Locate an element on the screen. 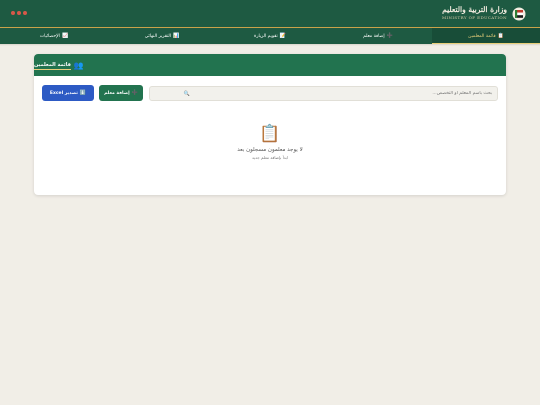 The height and width of the screenshot is (405, 540). export-label: تصدير Excel is located at coordinates (63, 93).